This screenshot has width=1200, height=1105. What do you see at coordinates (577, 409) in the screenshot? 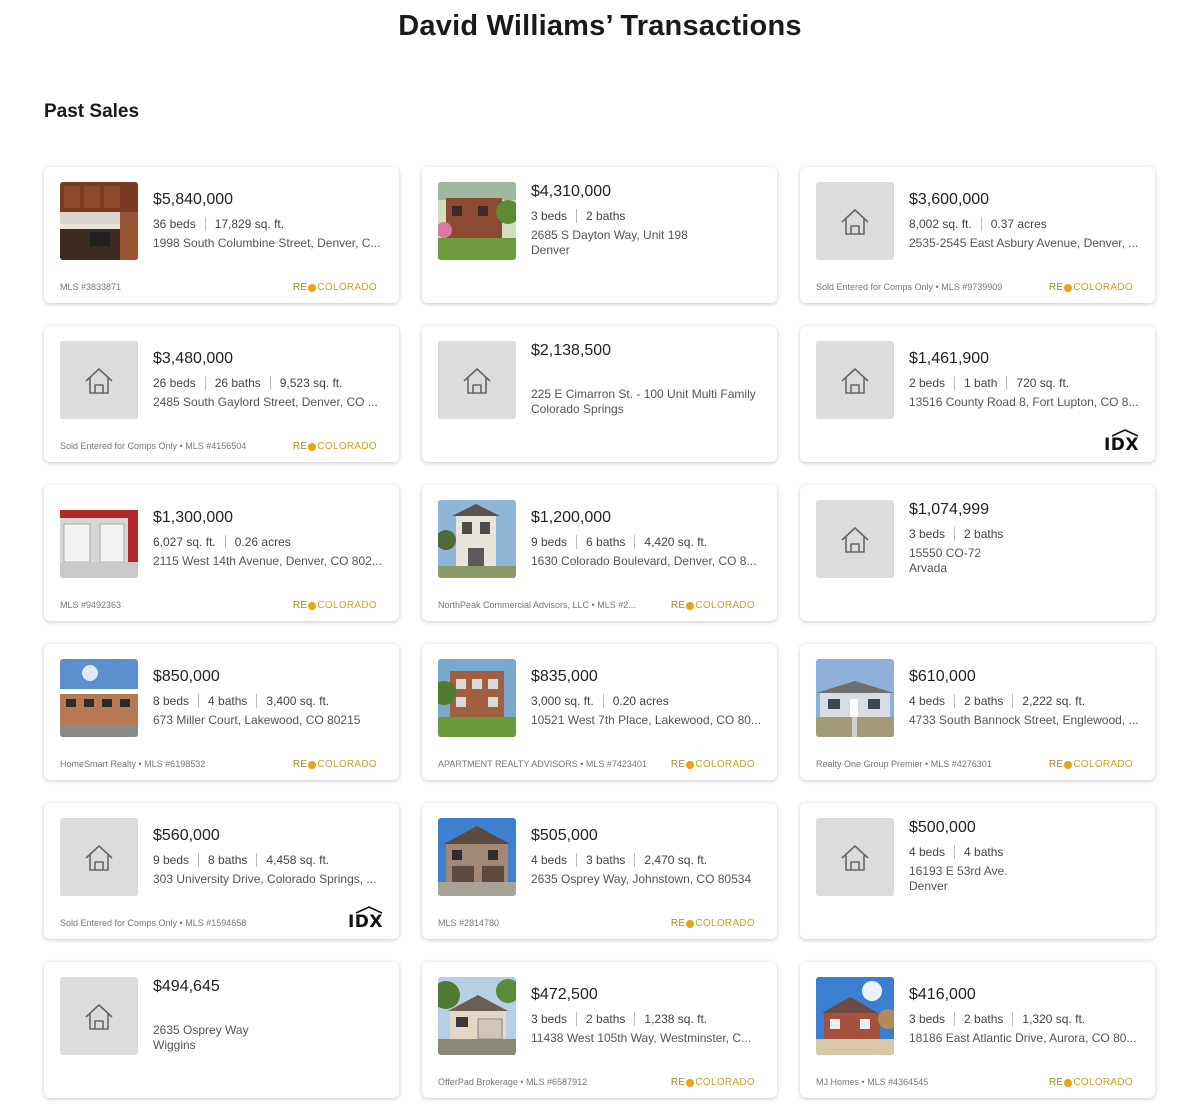
I see `listing-city: Colorado Springs` at bounding box center [577, 409].